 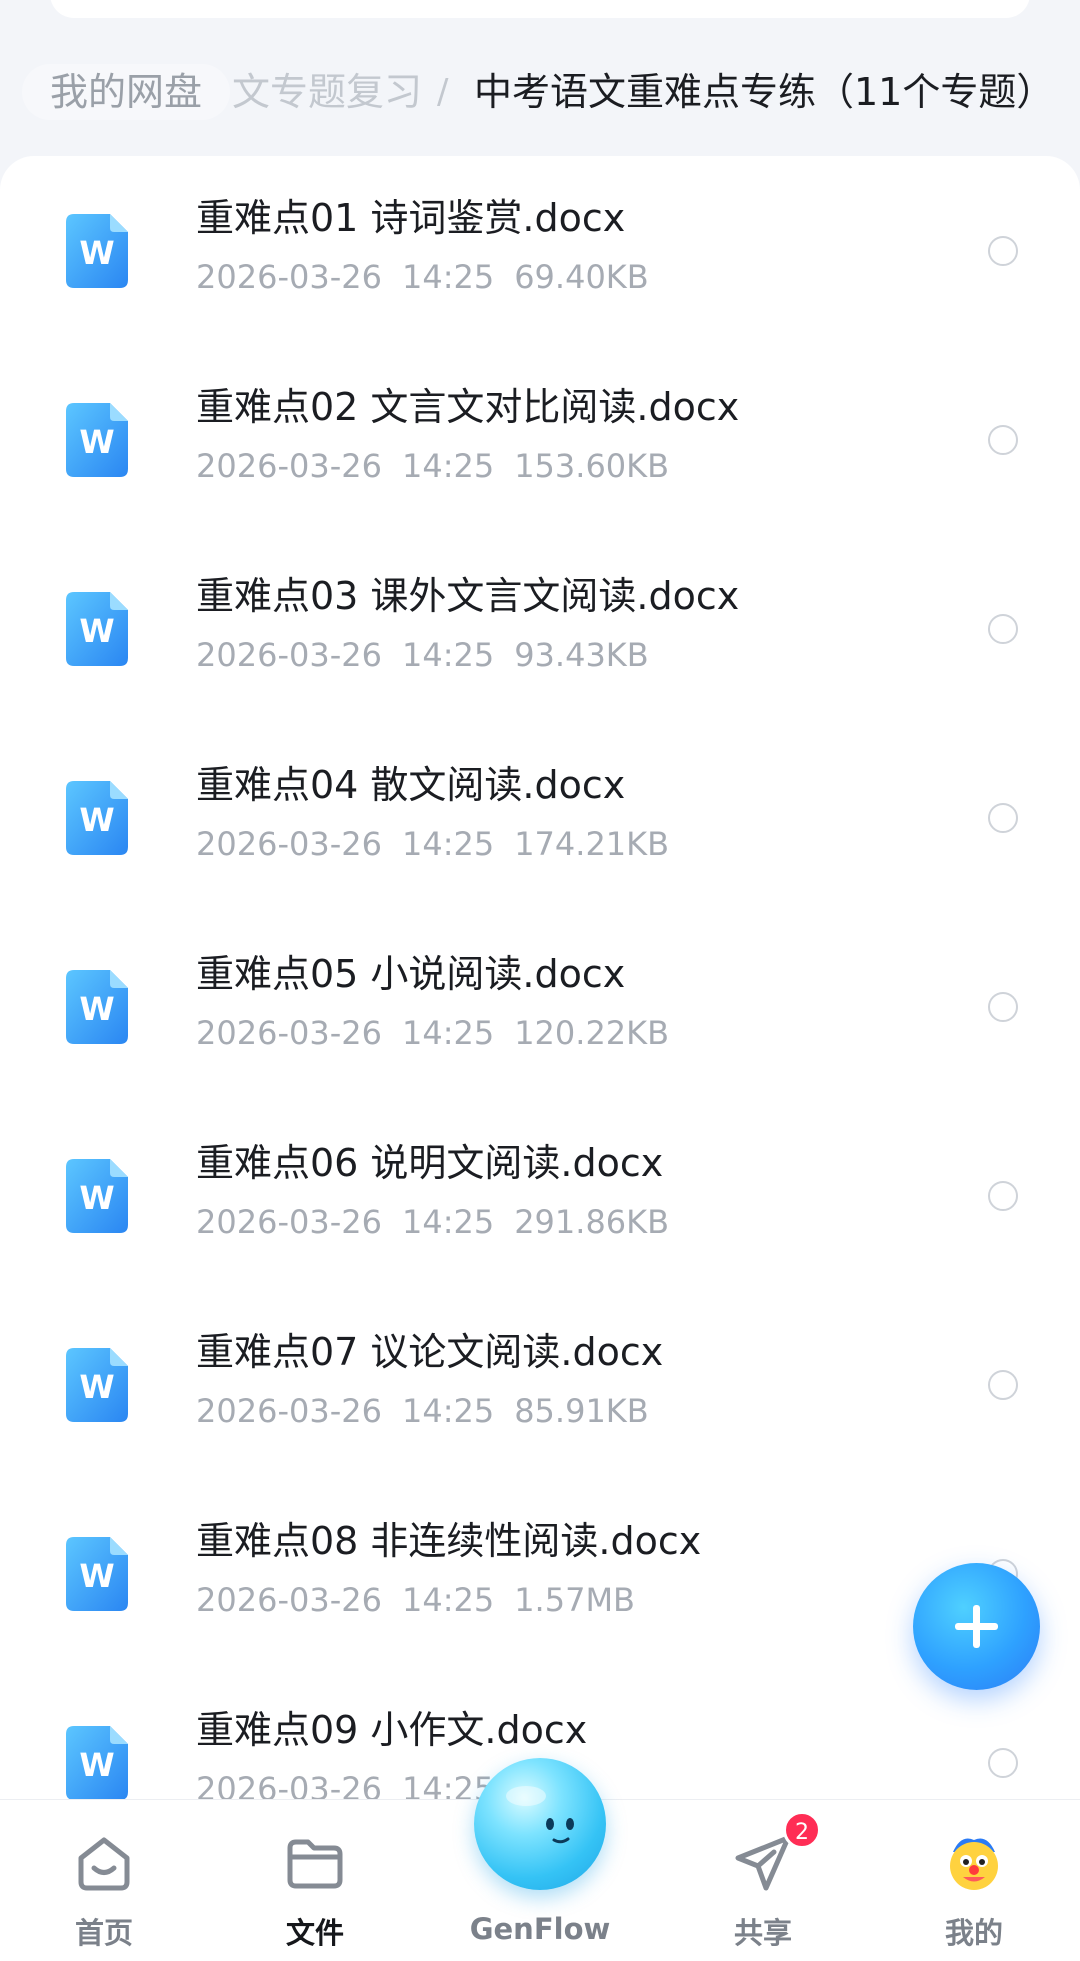 I want to click on file-name: 重难点01 诗词鉴赏.docx, so click(x=411, y=218).